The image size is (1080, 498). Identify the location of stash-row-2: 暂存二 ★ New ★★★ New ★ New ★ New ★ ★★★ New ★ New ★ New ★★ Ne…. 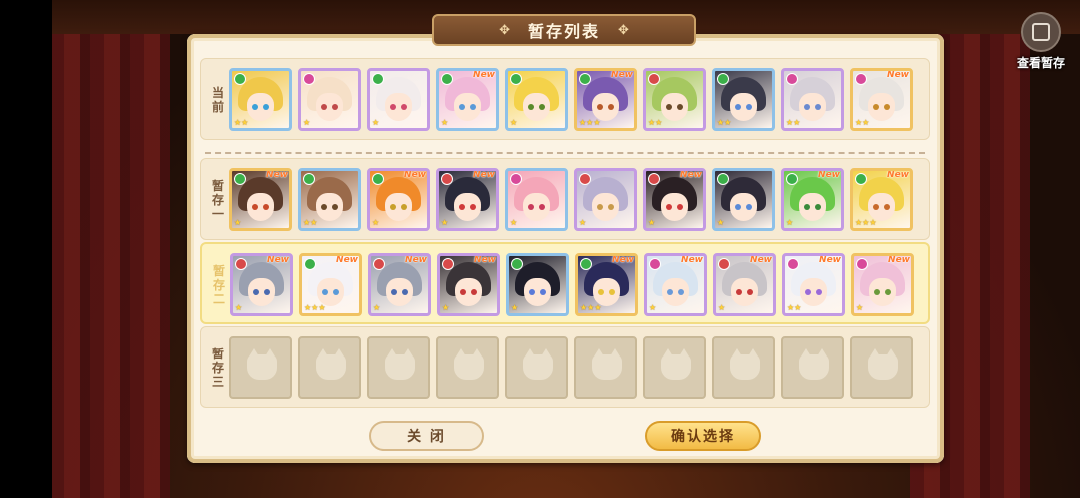
(565, 283).